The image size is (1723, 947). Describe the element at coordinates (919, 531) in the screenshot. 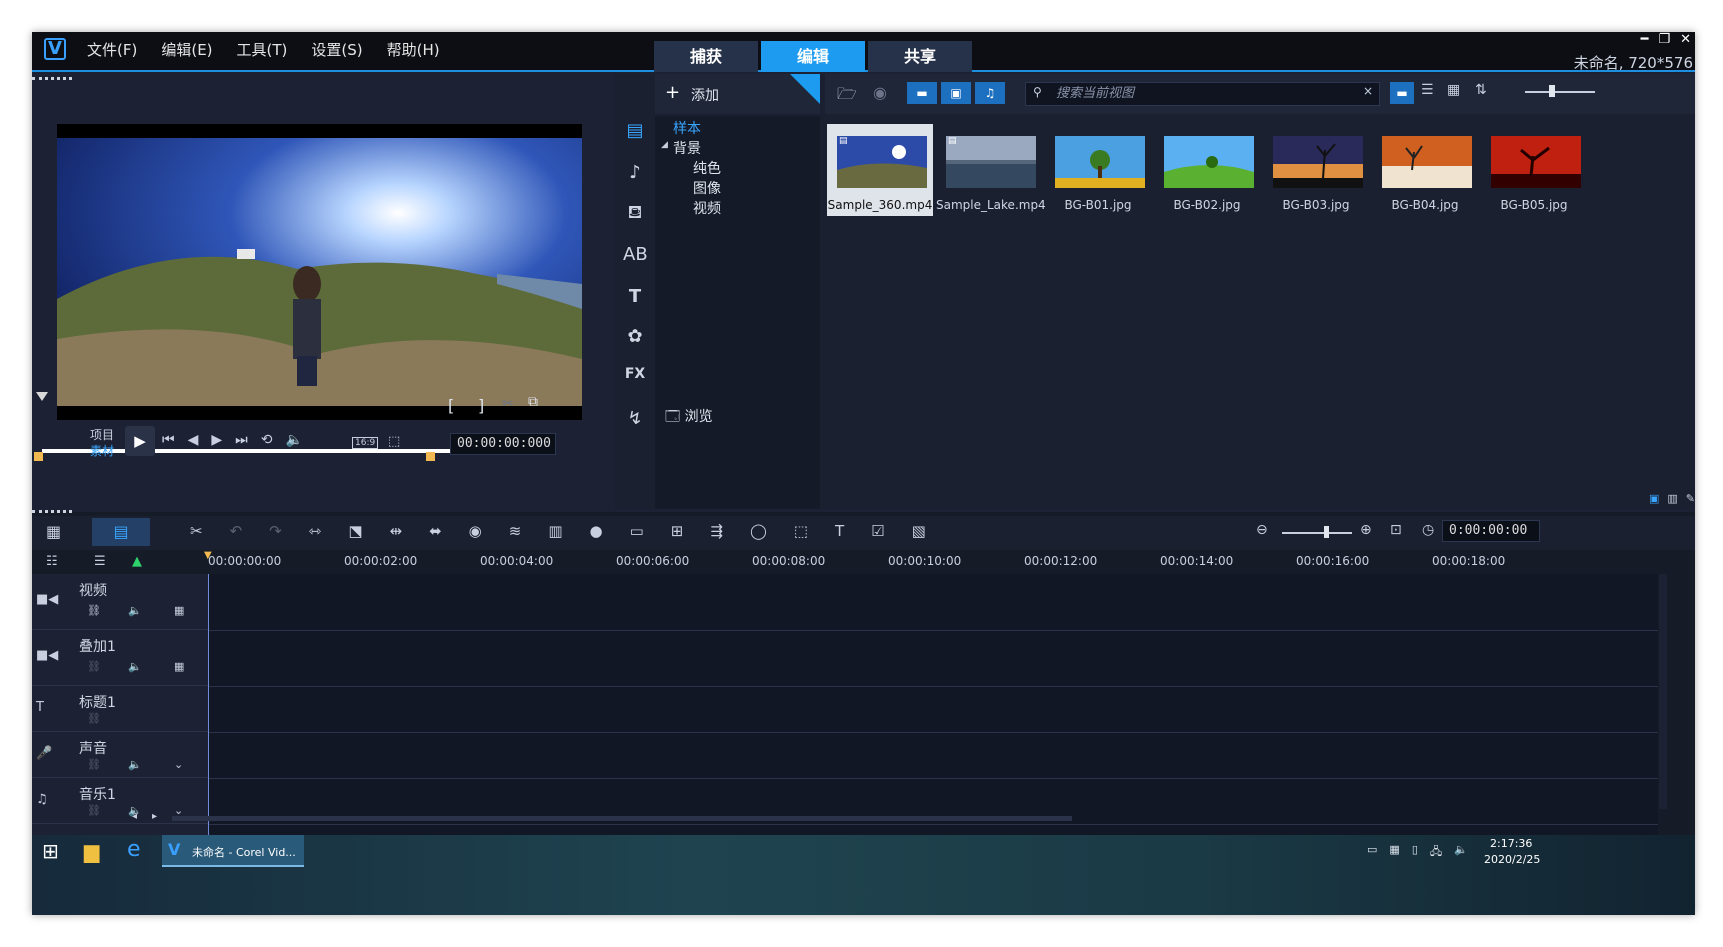

I see `image-editor-icon: ▧` at that location.